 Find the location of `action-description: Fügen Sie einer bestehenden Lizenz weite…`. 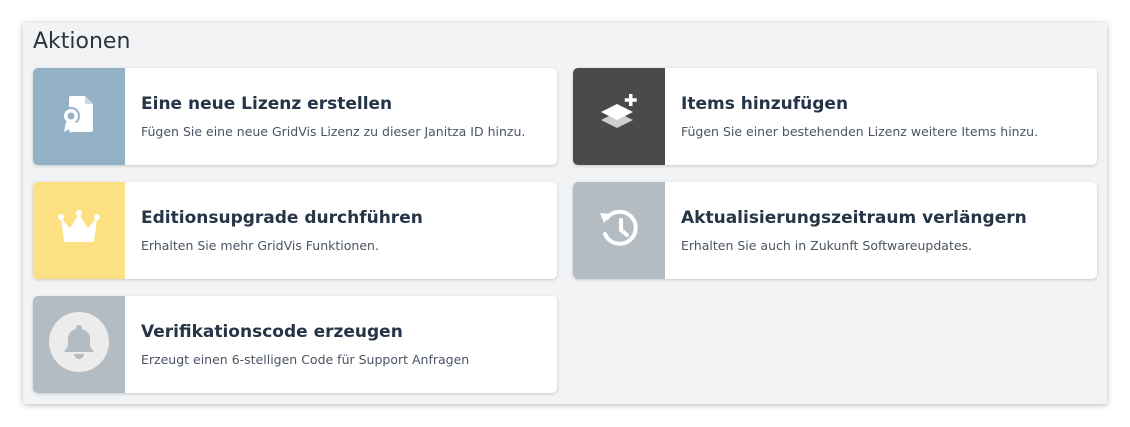

action-description: Fügen Sie einer bestehenden Lizenz weite… is located at coordinates (860, 131).